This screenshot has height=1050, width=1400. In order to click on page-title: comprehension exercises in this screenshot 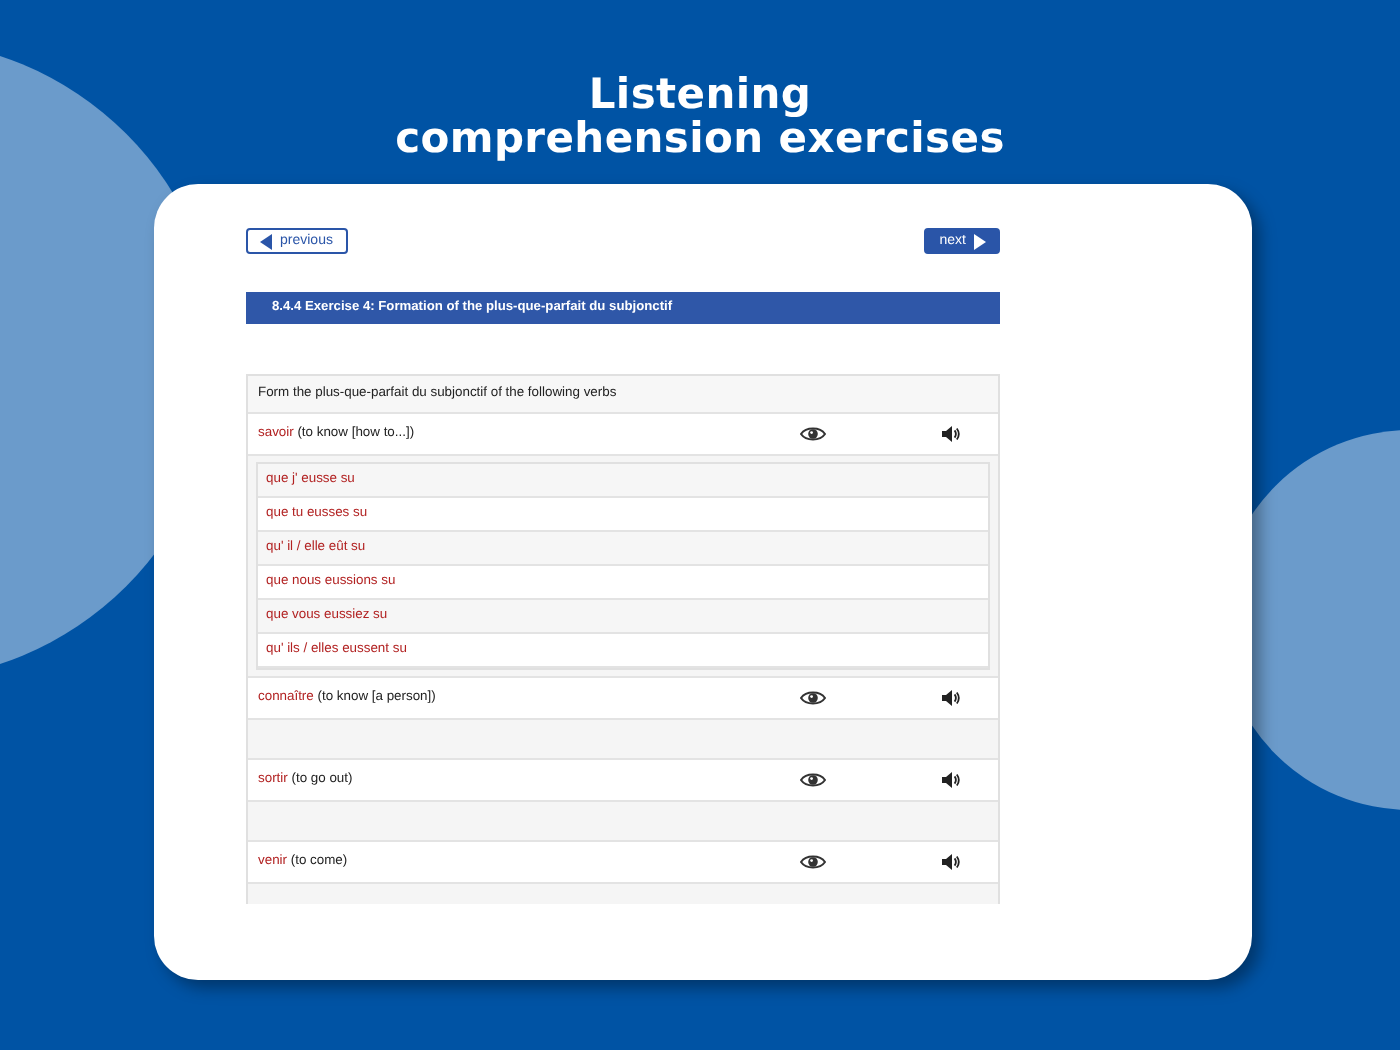, I will do `click(700, 138)`.